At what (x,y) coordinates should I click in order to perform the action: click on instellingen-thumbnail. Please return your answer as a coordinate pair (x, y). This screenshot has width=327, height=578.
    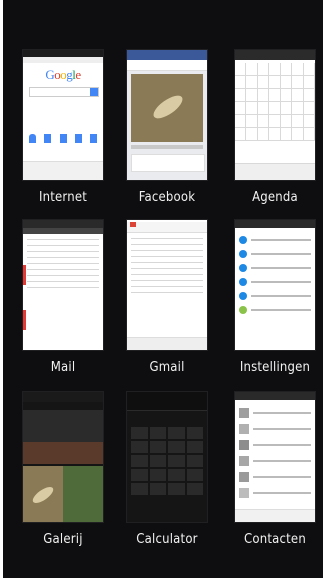
    Looking at the image, I should click on (275, 285).